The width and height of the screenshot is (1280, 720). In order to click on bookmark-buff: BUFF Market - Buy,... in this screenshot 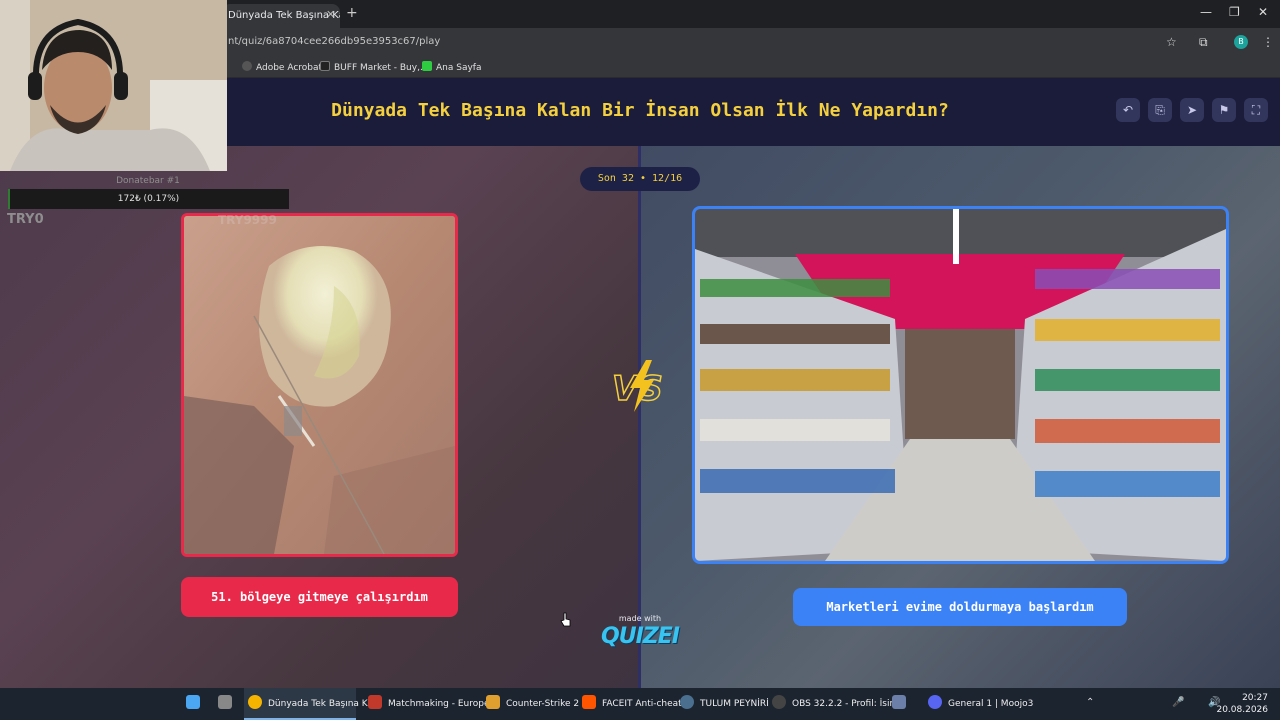, I will do `click(374, 67)`.